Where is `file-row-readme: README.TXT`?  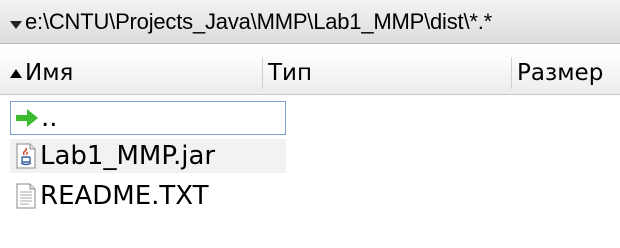
file-row-readme: README.TXT is located at coordinates (109, 196).